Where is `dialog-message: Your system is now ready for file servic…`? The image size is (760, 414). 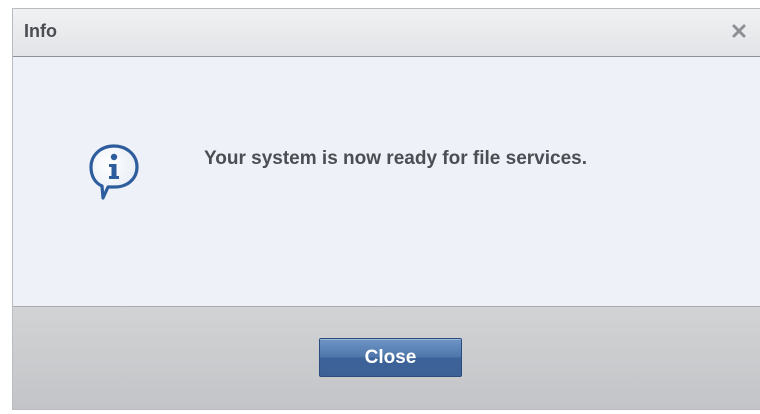
dialog-message: Your system is now ready for file servic… is located at coordinates (395, 158).